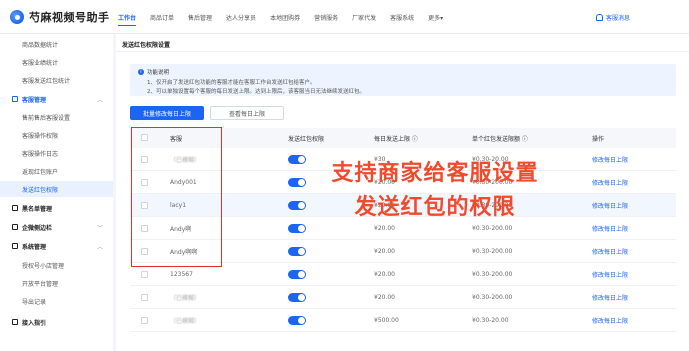 The height and width of the screenshot is (351, 689). What do you see at coordinates (56, 265) in the screenshot?
I see `sidebar-item-shop-auth: 授权号小店管理` at bounding box center [56, 265].